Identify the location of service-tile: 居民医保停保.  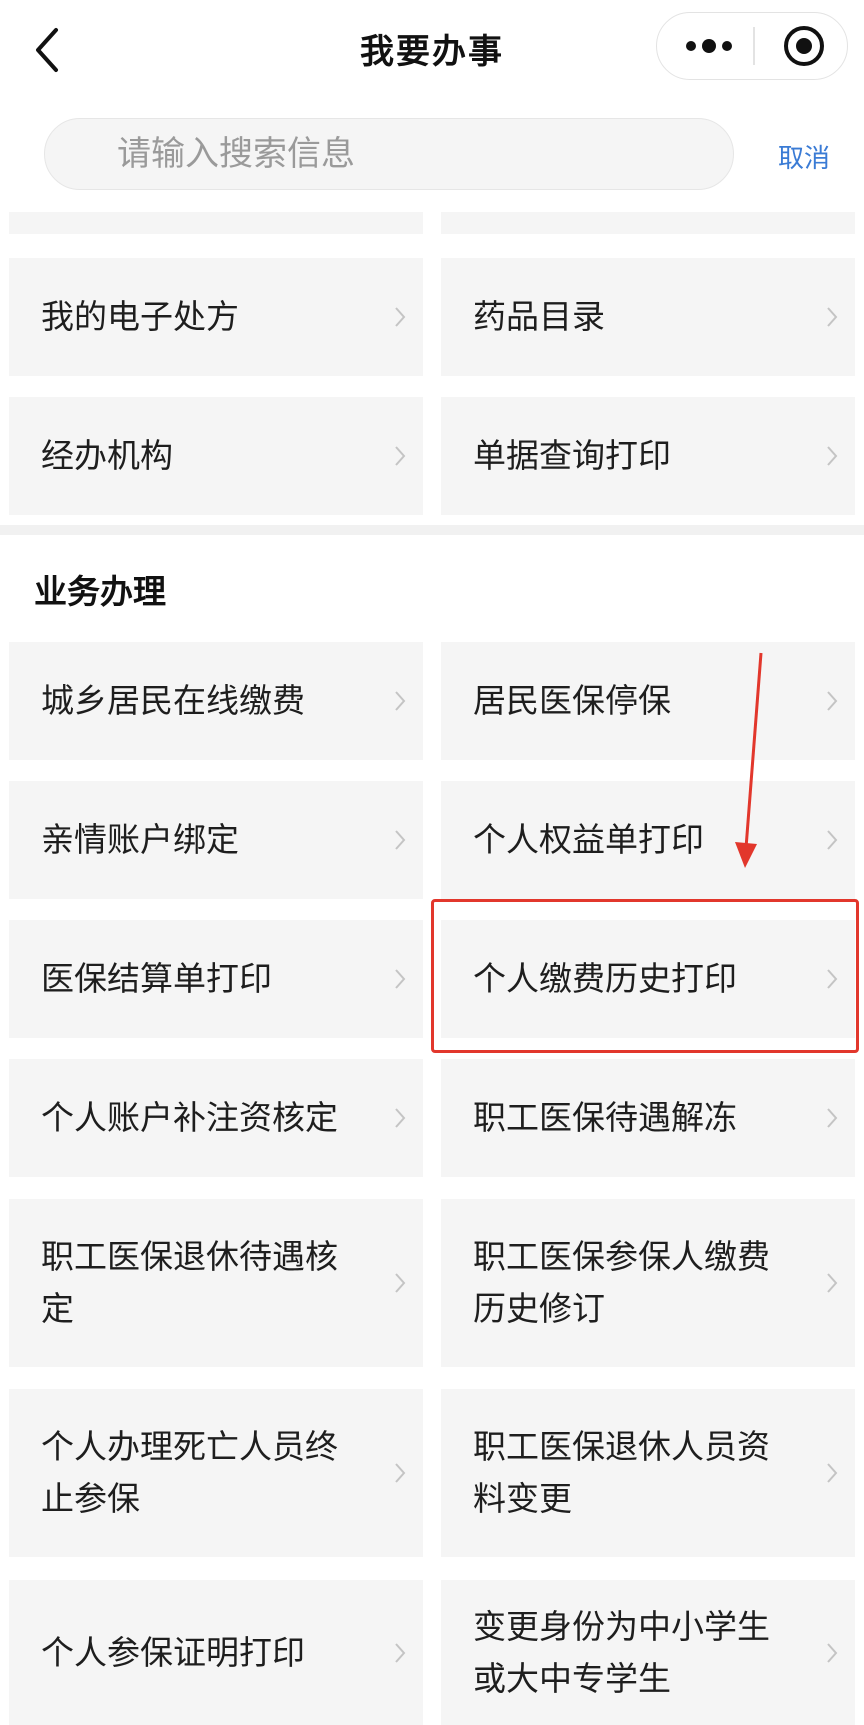
(648, 701).